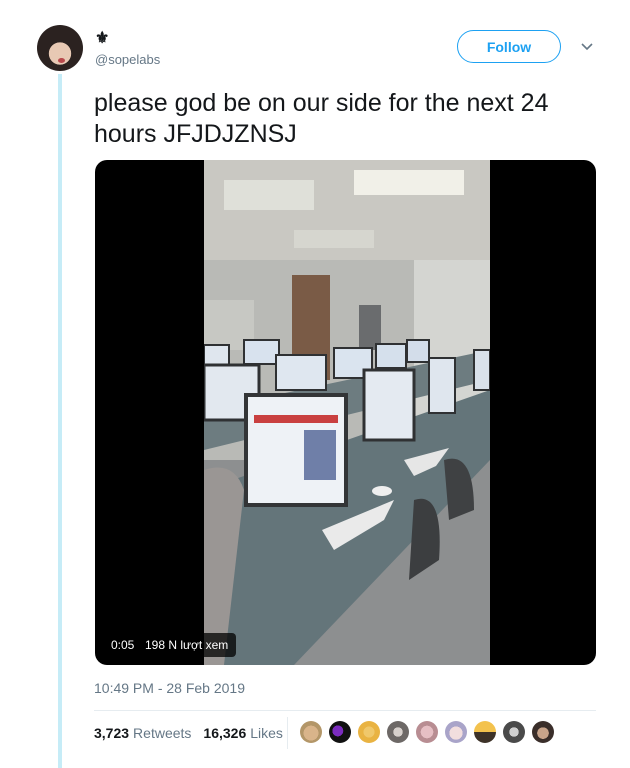 This screenshot has height=768, width=630. What do you see at coordinates (587, 47) in the screenshot?
I see `chevron-down-icon` at bounding box center [587, 47].